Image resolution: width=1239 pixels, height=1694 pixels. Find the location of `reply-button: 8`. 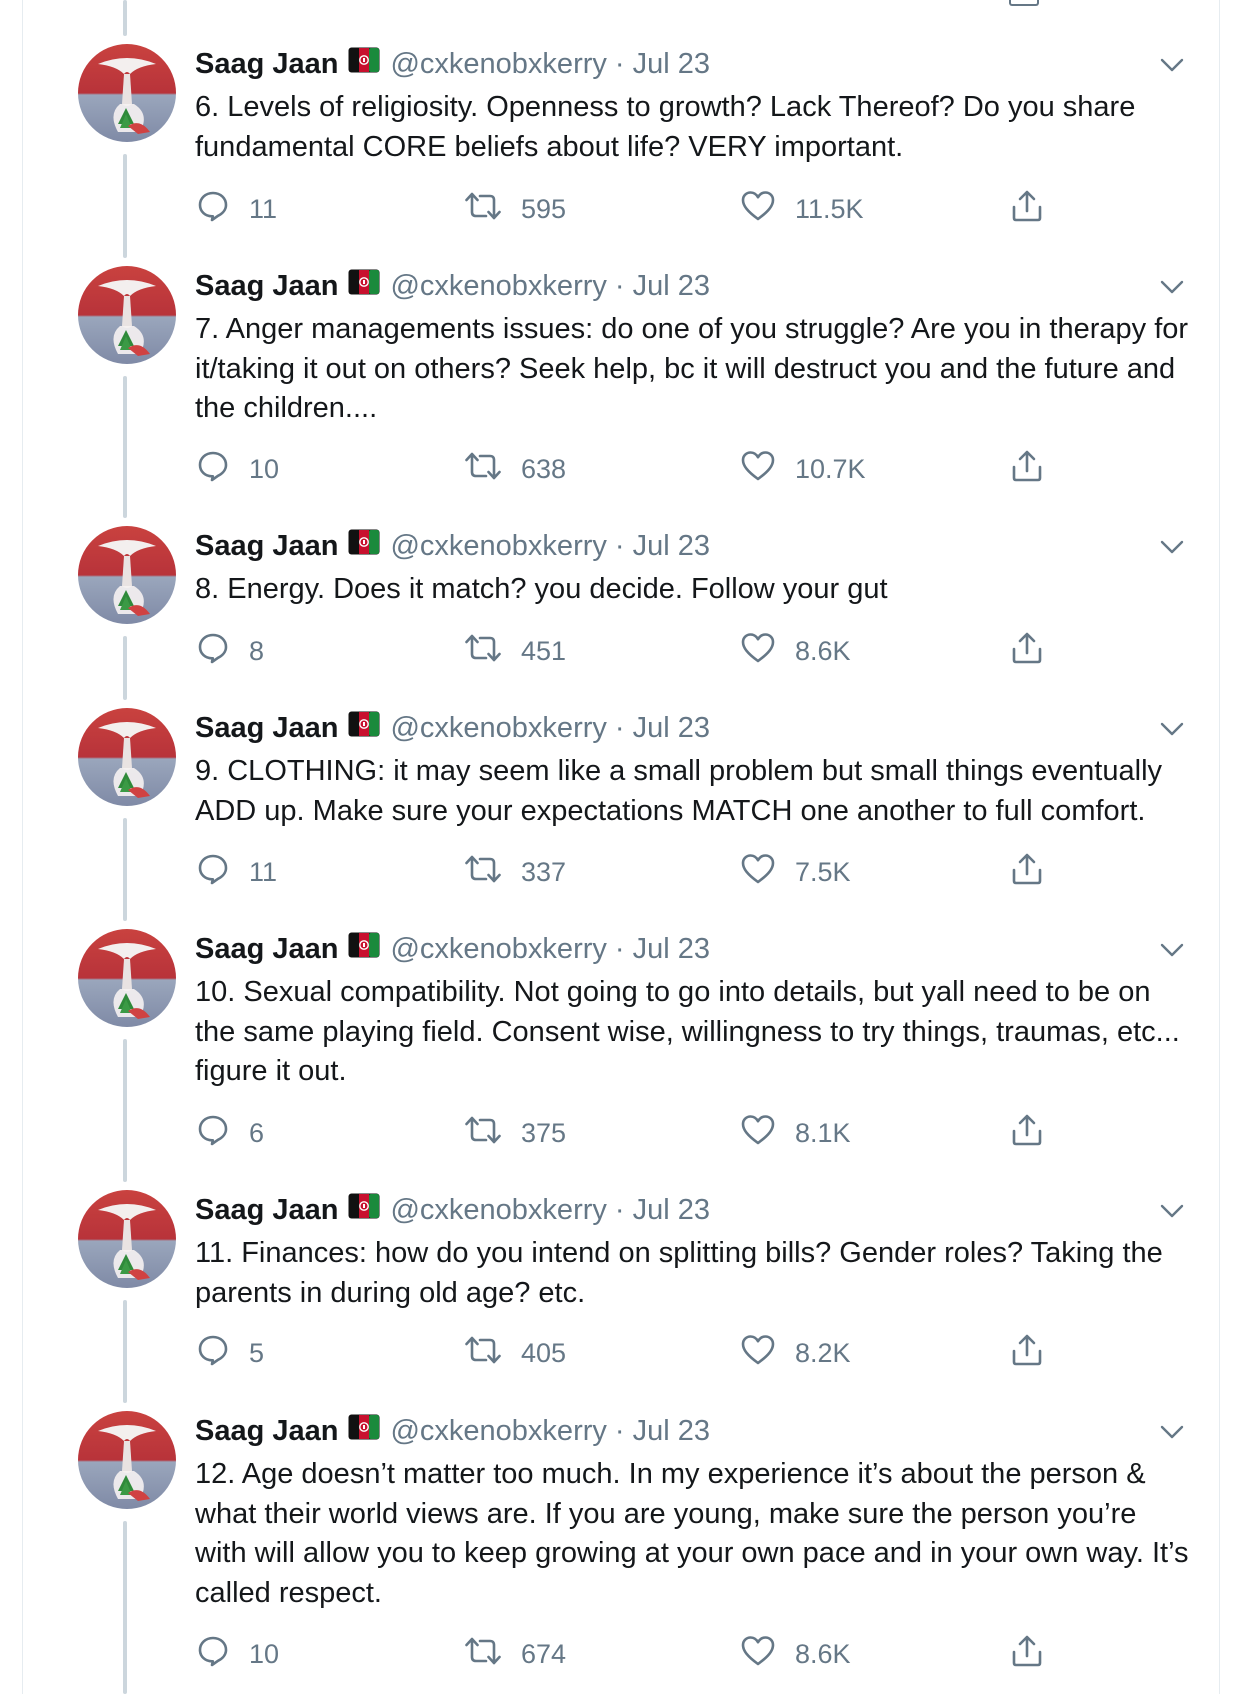

reply-button: 8 is located at coordinates (230, 651).